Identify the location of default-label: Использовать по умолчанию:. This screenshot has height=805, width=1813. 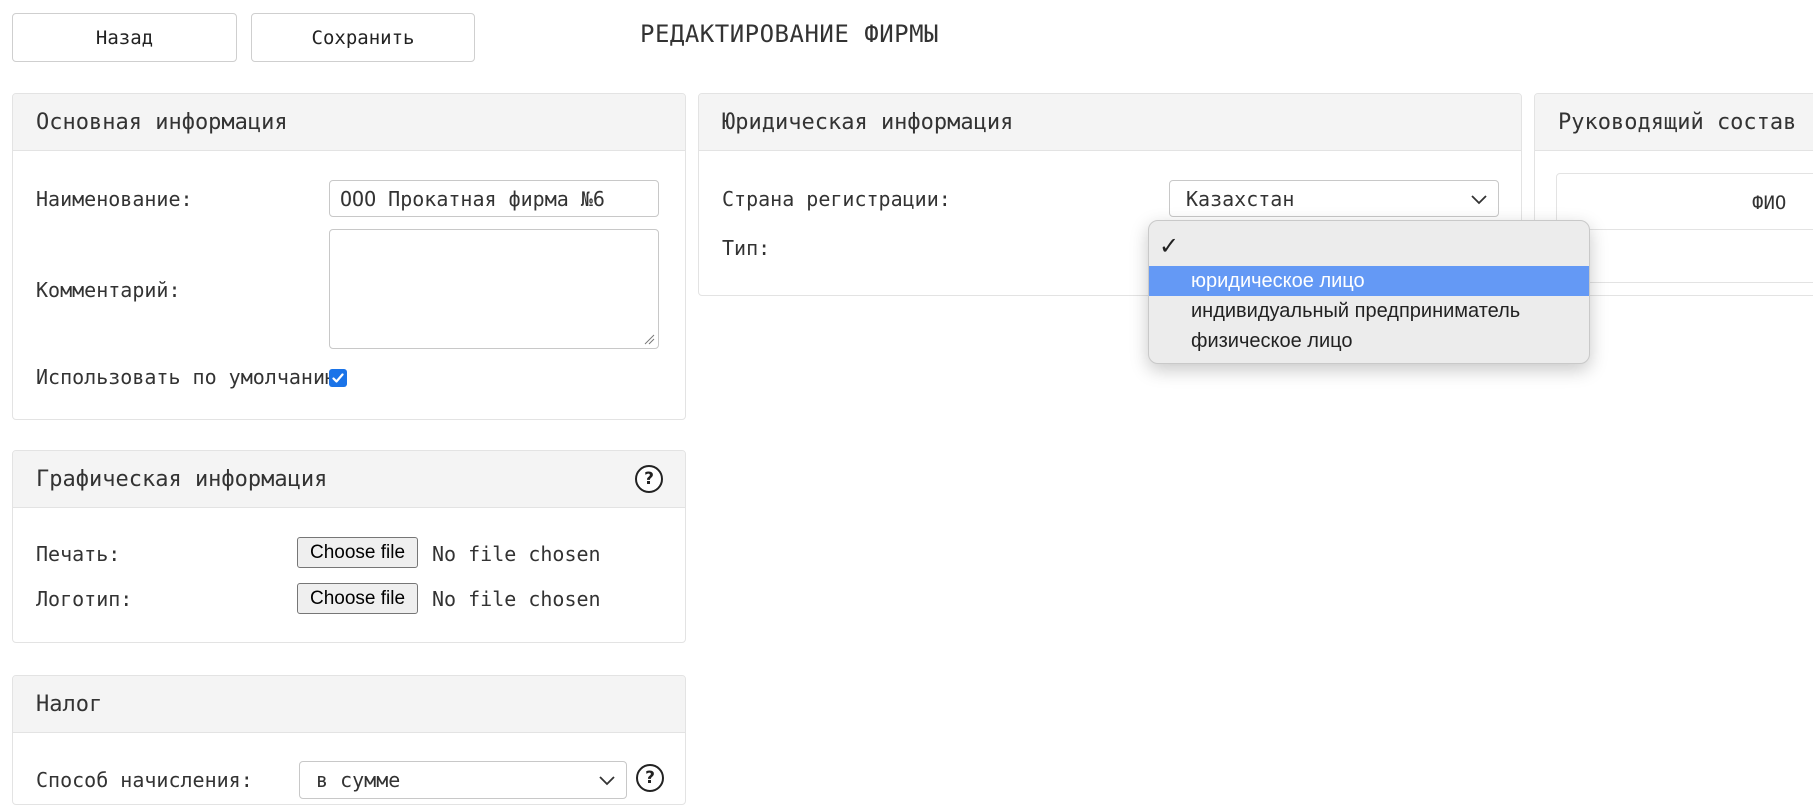
(193, 377).